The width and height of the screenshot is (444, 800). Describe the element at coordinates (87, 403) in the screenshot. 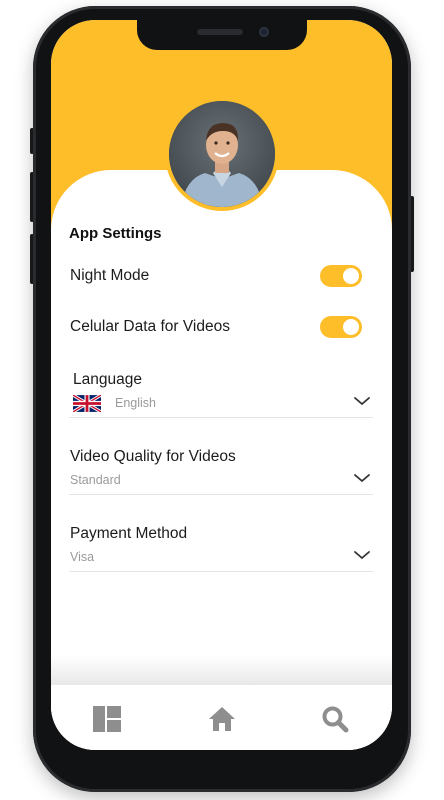

I see `uk-flag-icon` at that location.